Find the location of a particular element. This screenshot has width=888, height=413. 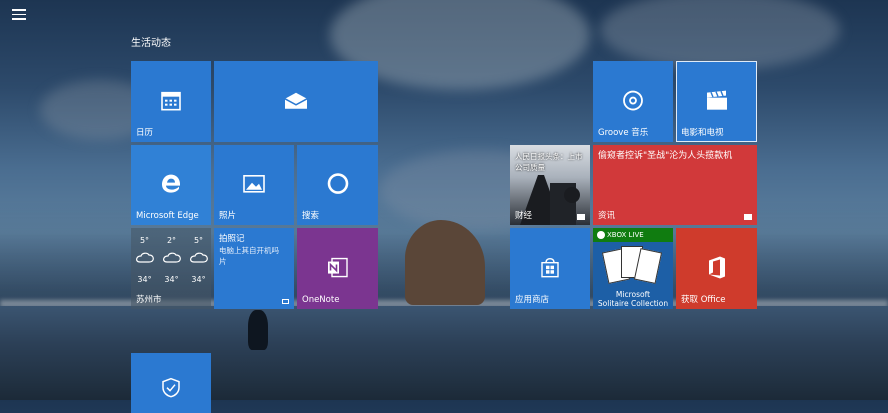

calendar-icon is located at coordinates (171, 100).